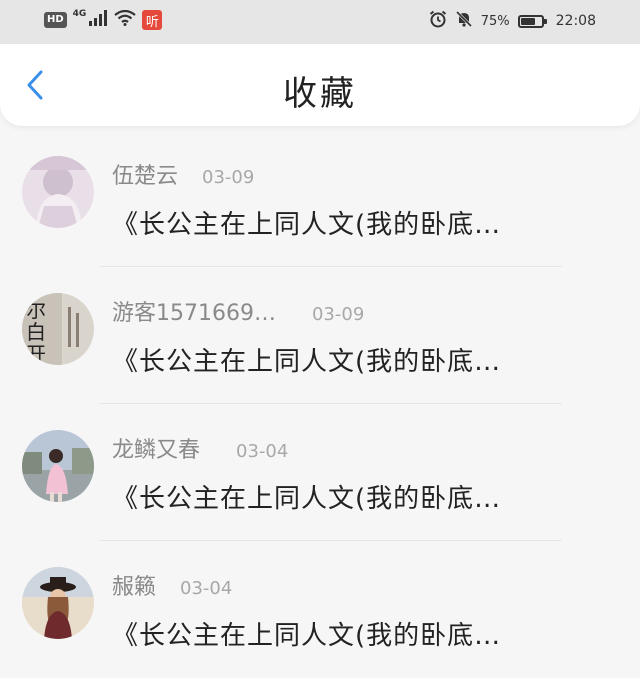 The width and height of the screenshot is (640, 678). I want to click on network-type-label: 4G, so click(79, 14).